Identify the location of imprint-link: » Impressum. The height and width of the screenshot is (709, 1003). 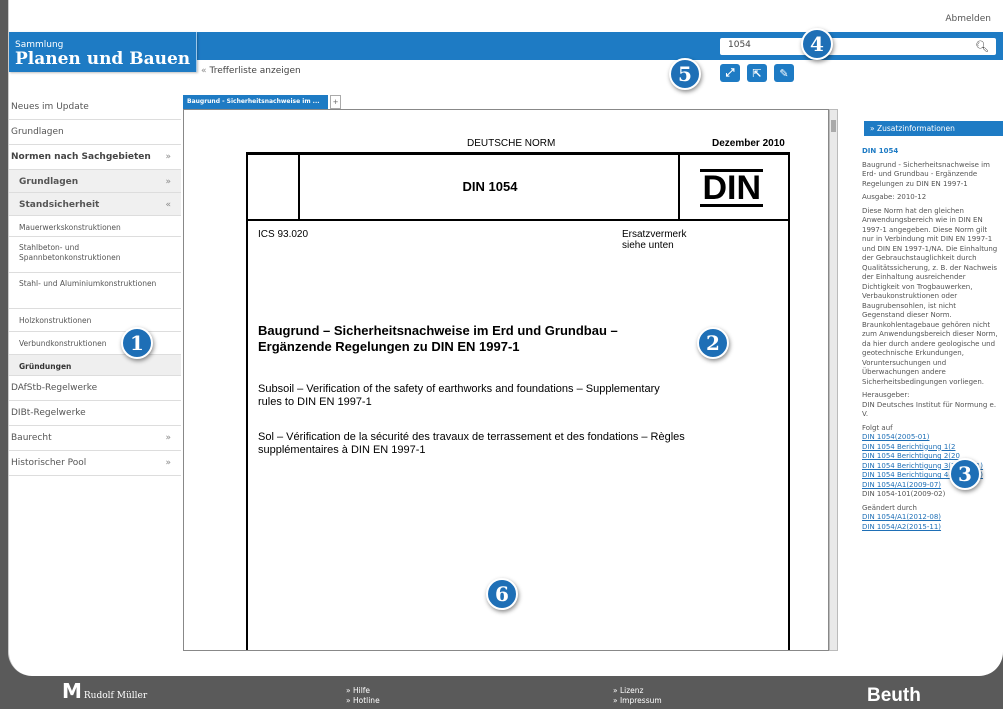
(637, 701).